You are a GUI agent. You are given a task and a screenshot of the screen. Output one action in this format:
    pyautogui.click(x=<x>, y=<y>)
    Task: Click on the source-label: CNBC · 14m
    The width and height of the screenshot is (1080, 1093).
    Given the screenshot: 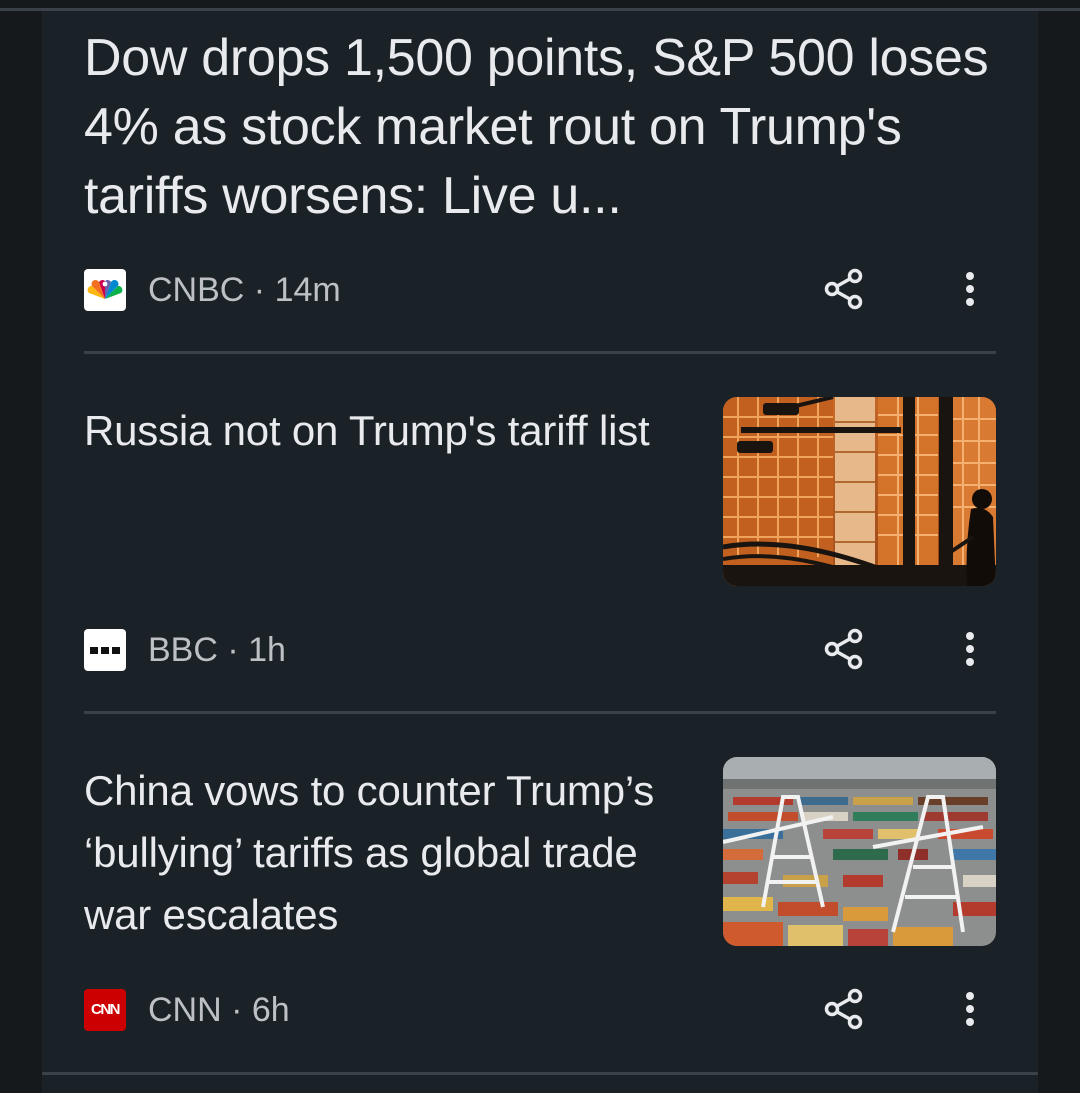 What is the action you would take?
    pyautogui.click(x=244, y=290)
    